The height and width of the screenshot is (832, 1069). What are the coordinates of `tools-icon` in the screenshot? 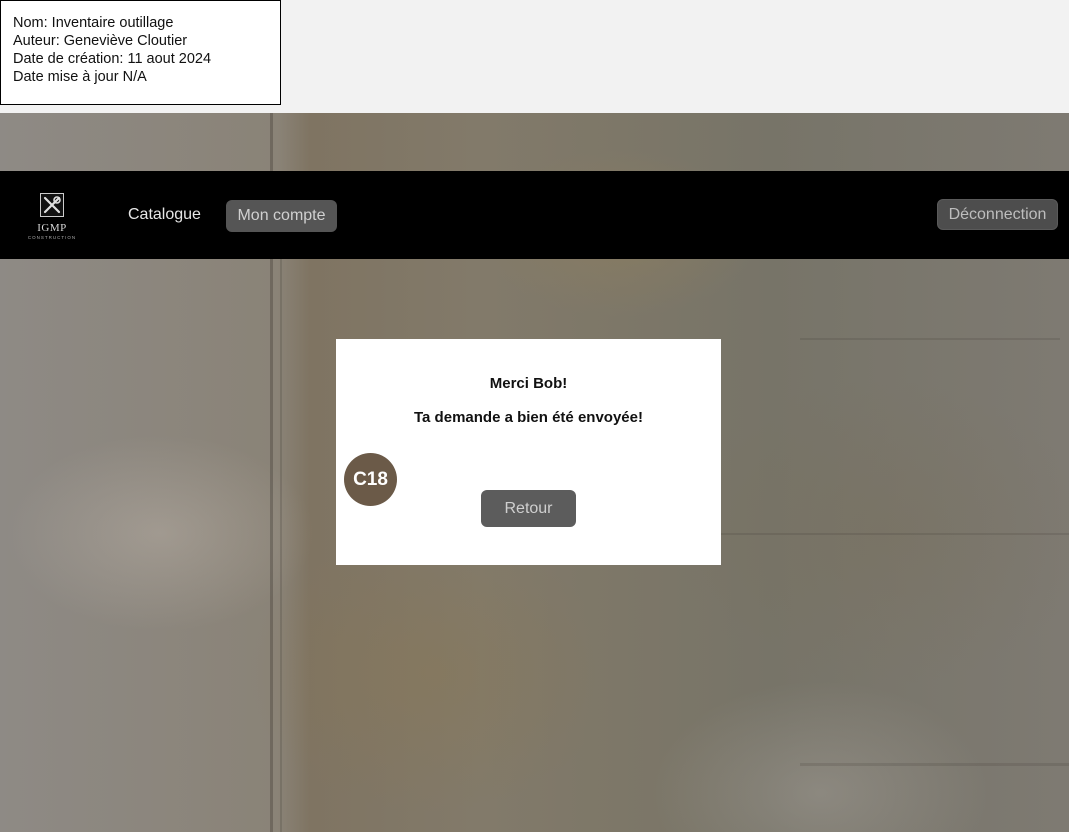 It's located at (52, 205).